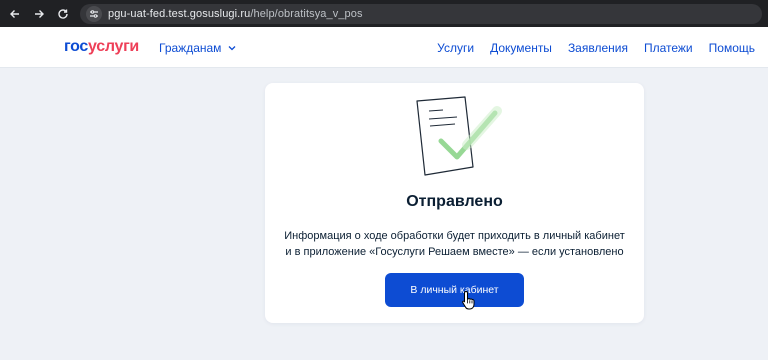 This screenshot has height=360, width=768. I want to click on nav-item-help: Помощь, so click(732, 48).